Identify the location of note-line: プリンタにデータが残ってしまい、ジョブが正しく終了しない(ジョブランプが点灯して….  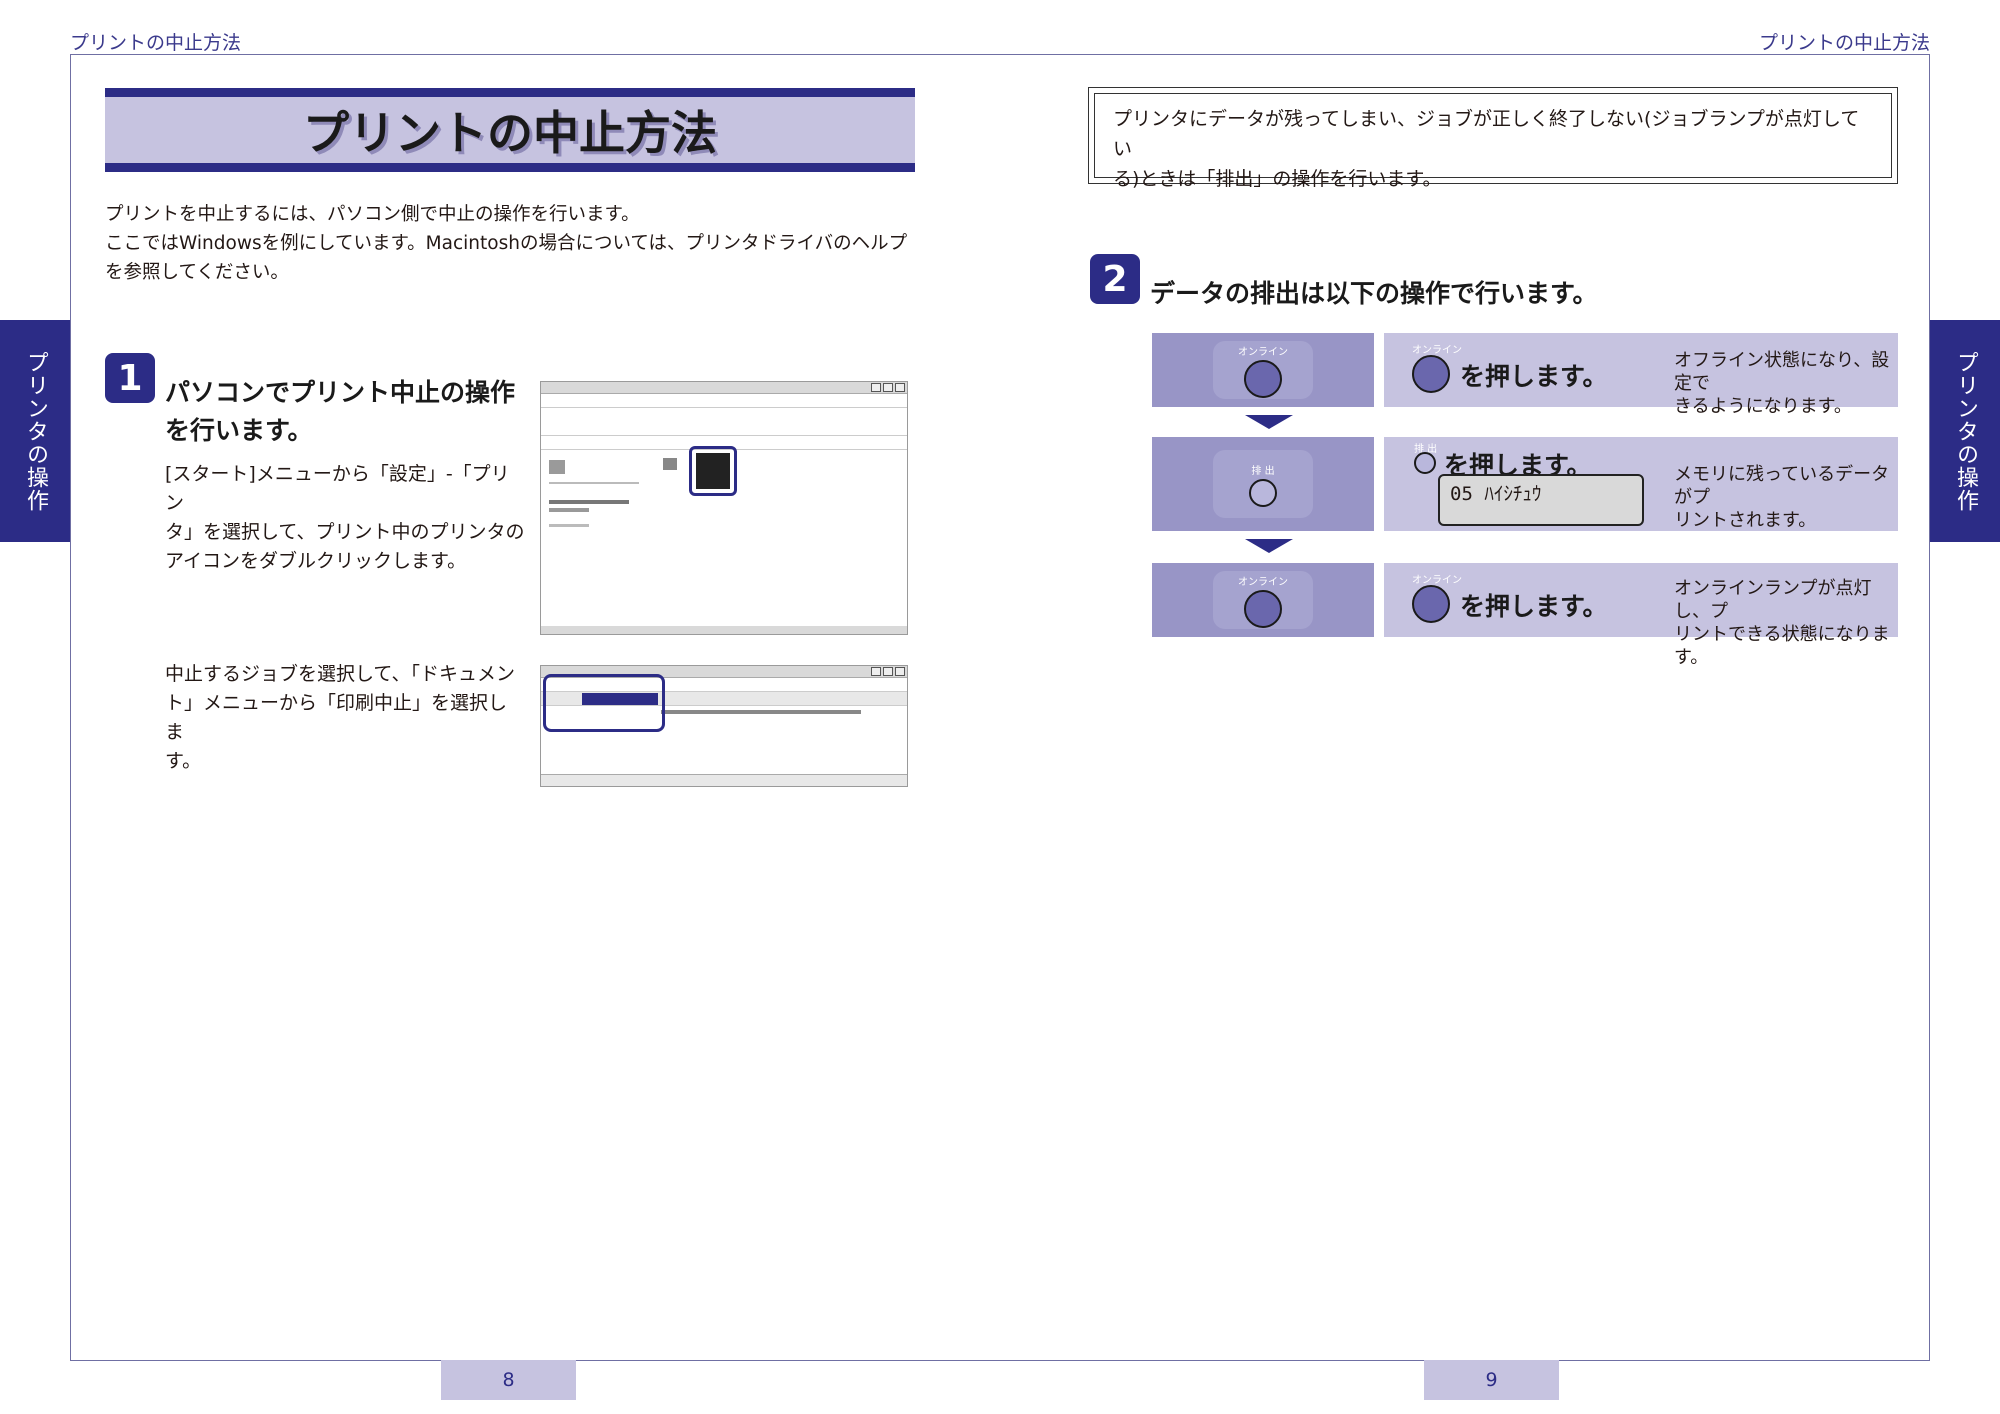
(1486, 134).